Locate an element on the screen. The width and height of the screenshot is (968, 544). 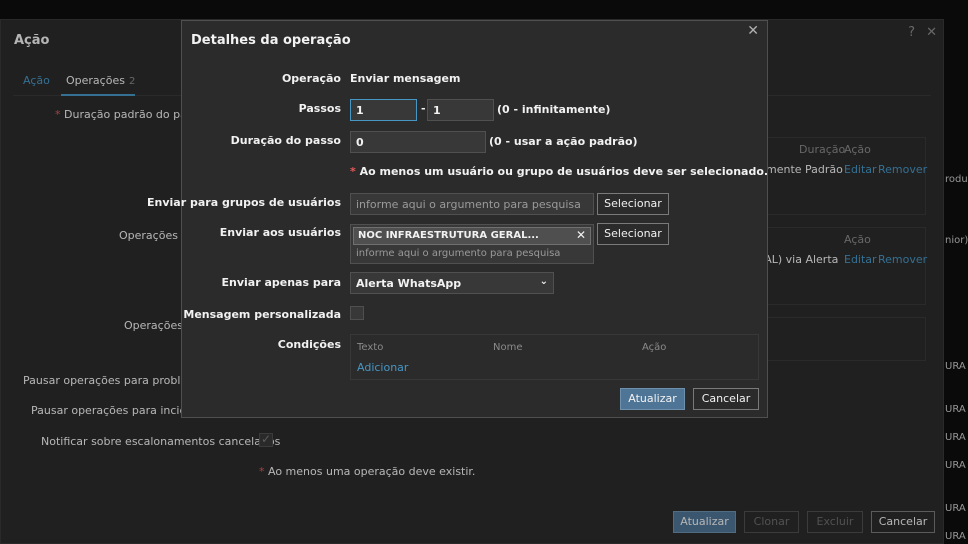
column-header-texto: Texto is located at coordinates (370, 347).